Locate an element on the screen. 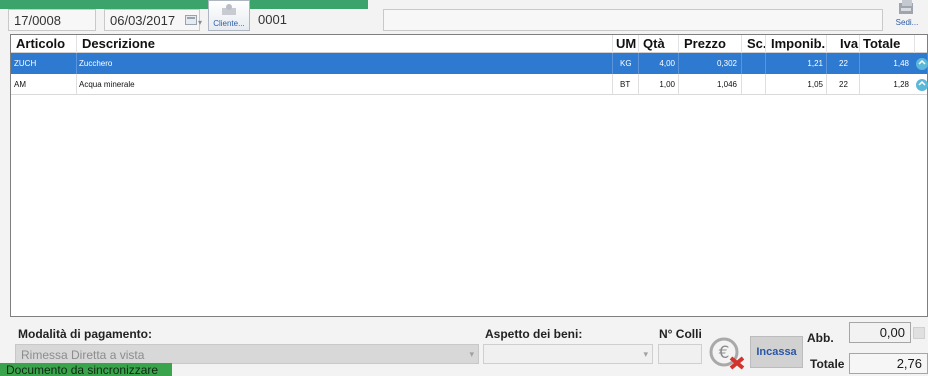 The image size is (928, 376). cell-um: KG is located at coordinates (626, 63).